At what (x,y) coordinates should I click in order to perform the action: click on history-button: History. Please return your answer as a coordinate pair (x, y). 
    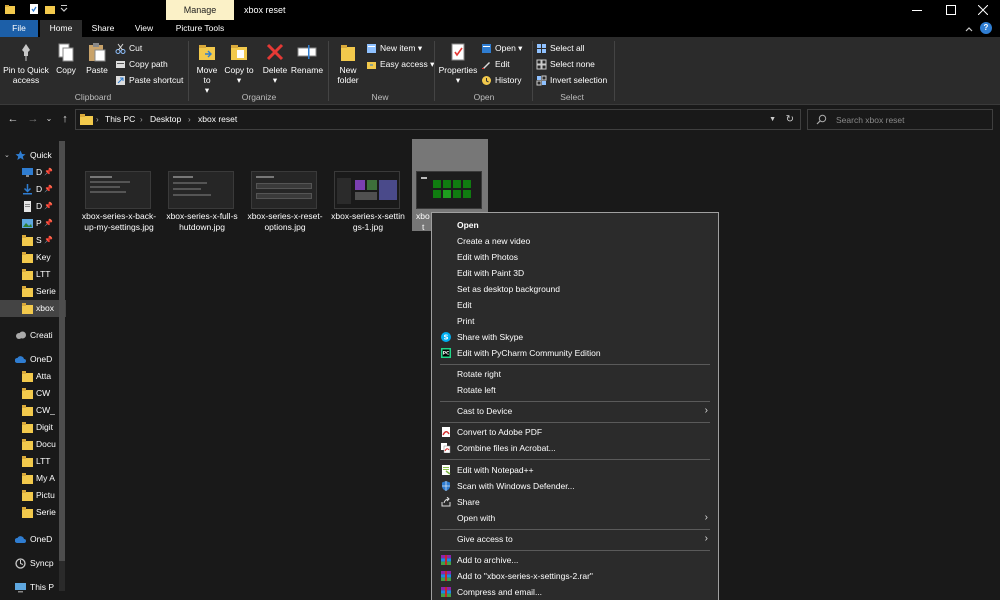
    Looking at the image, I should click on (501, 80).